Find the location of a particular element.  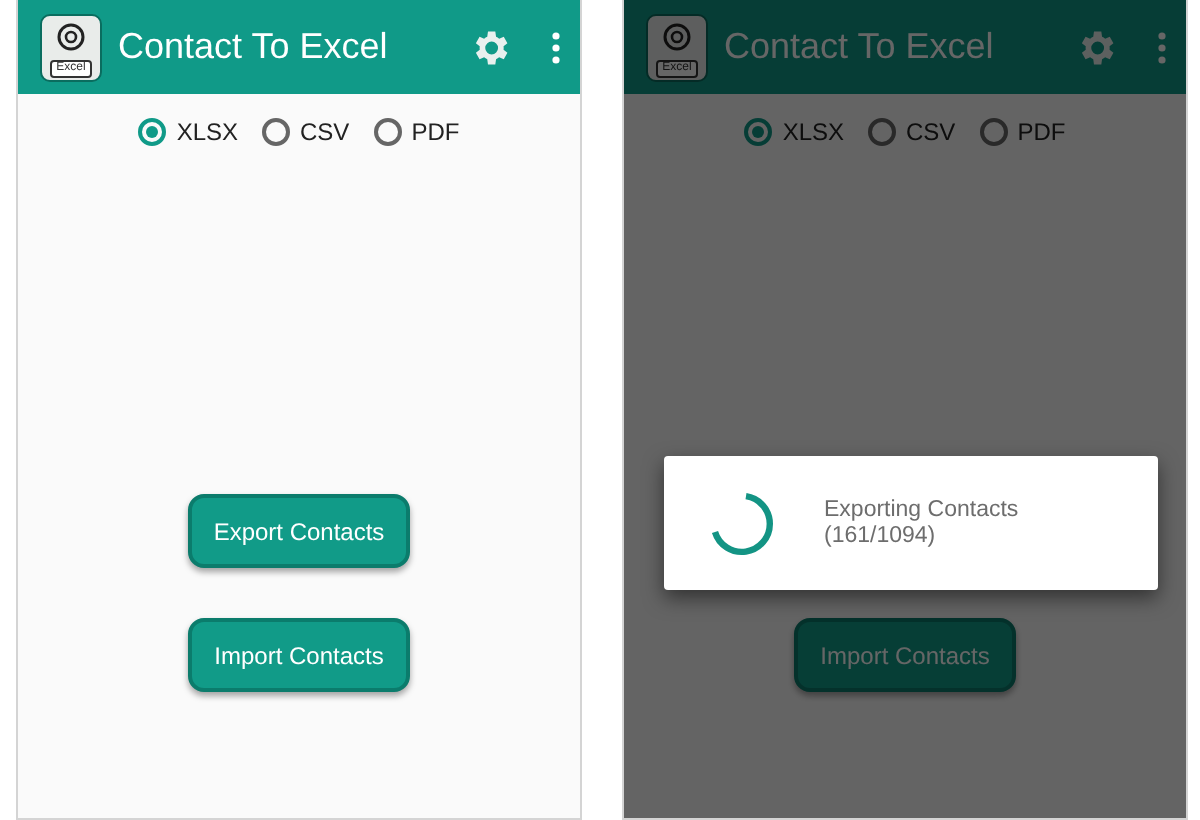

spinner-icon is located at coordinates (742, 523).